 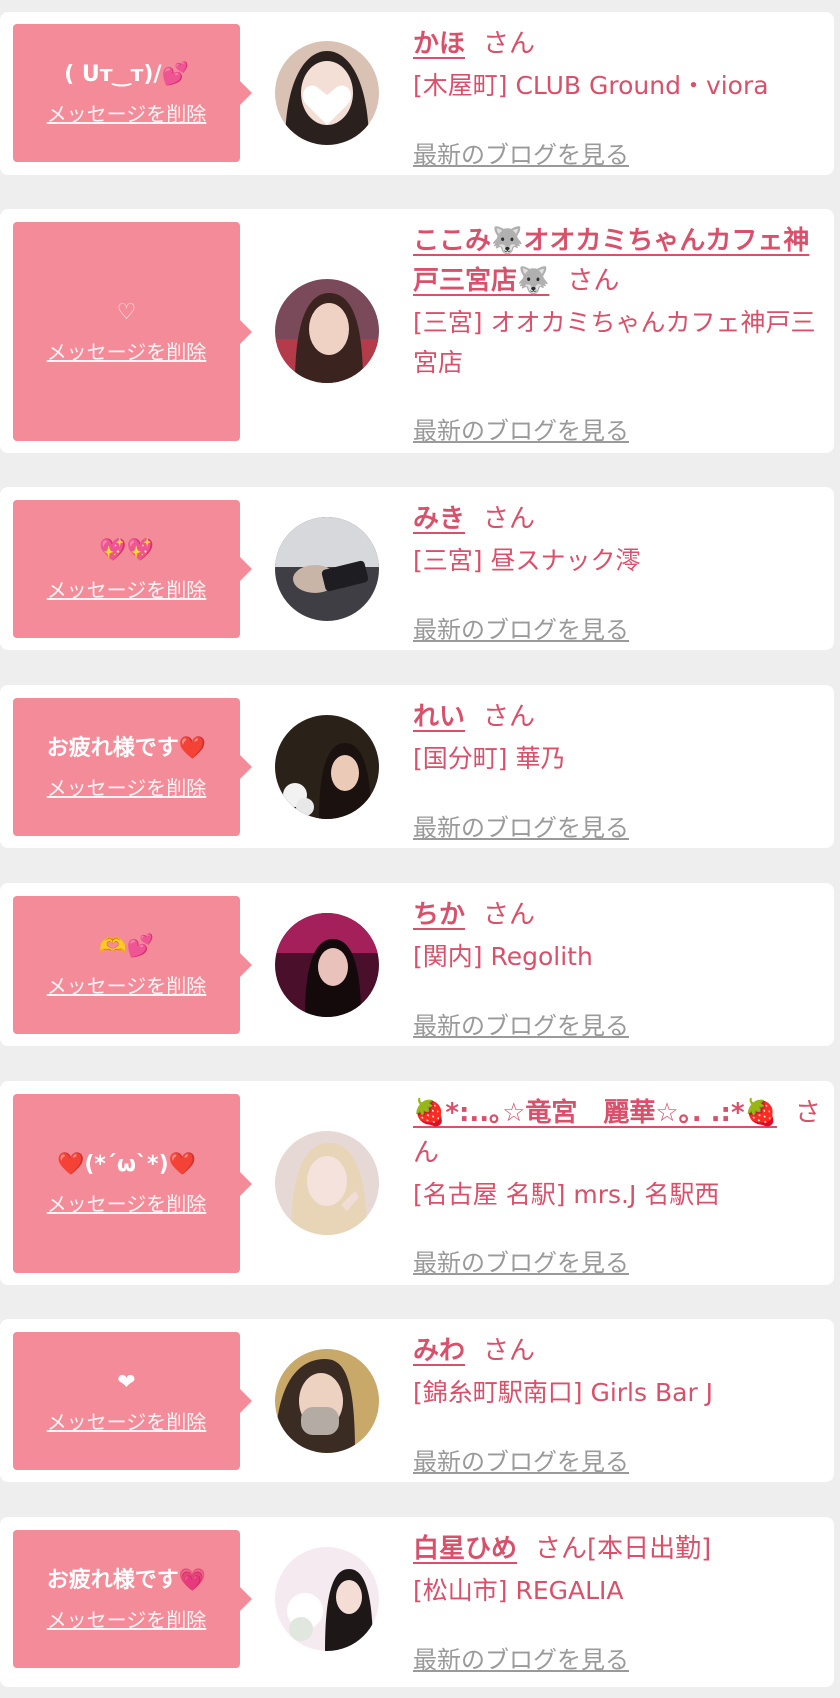 What do you see at coordinates (132, 1183) in the screenshot?
I see `message-bubble: ❤️(*´ω`*)❤️ メッセージを削除` at bounding box center [132, 1183].